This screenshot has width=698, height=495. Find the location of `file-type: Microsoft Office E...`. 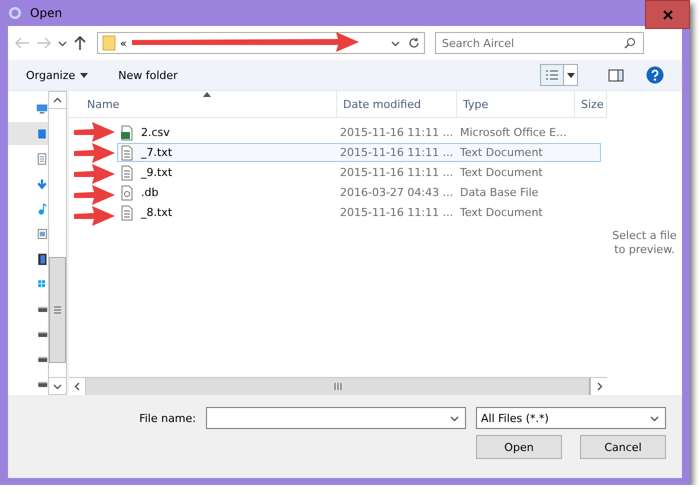

file-type: Microsoft Office E... is located at coordinates (514, 132).